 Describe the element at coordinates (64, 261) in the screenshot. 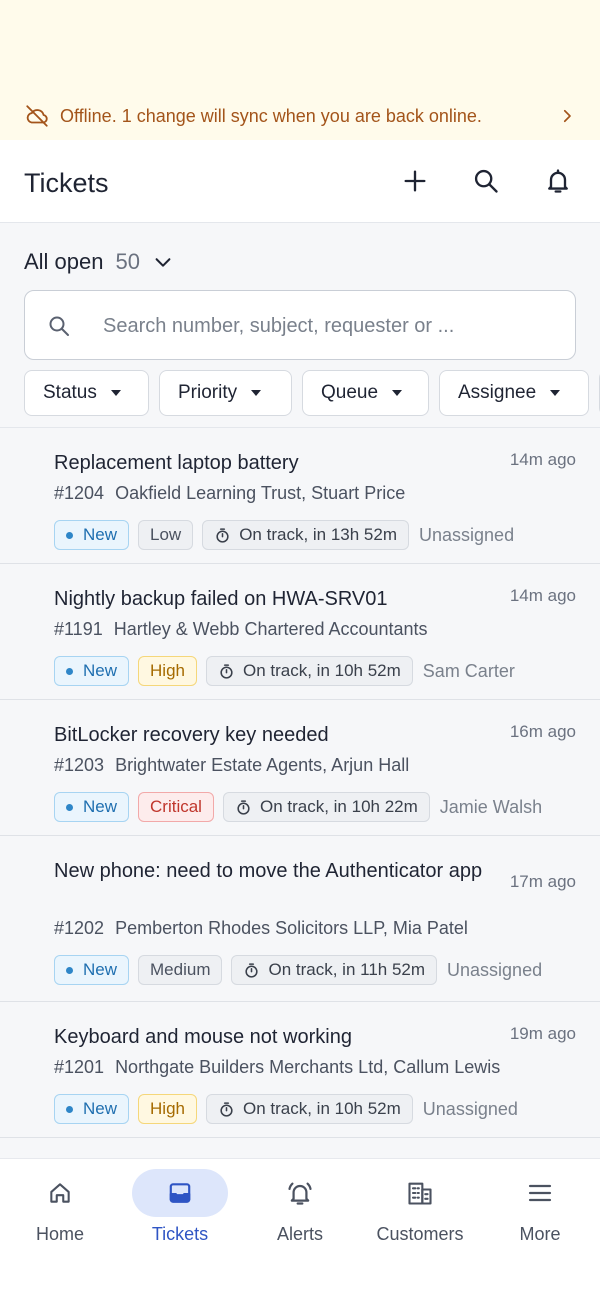

I see `view-name: All open` at that location.